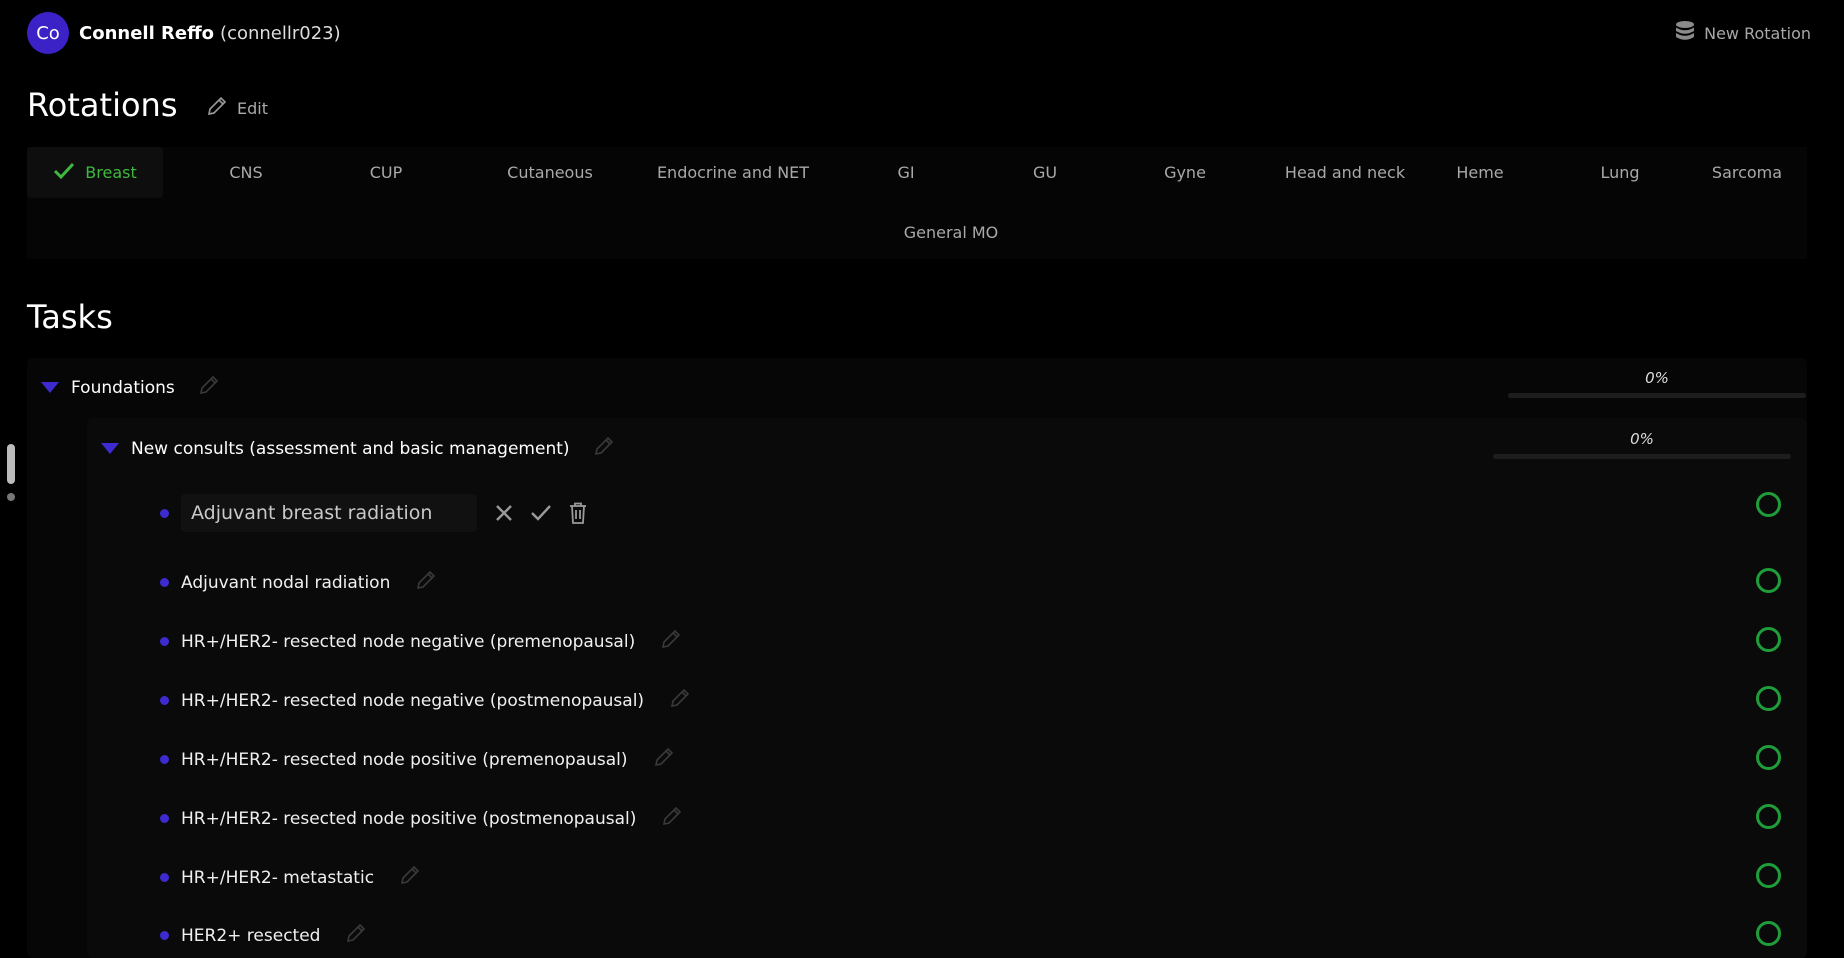 This screenshot has width=1844, height=958. What do you see at coordinates (278, 877) in the screenshot?
I see `task-label: HR+/HER2- metastatic` at bounding box center [278, 877].